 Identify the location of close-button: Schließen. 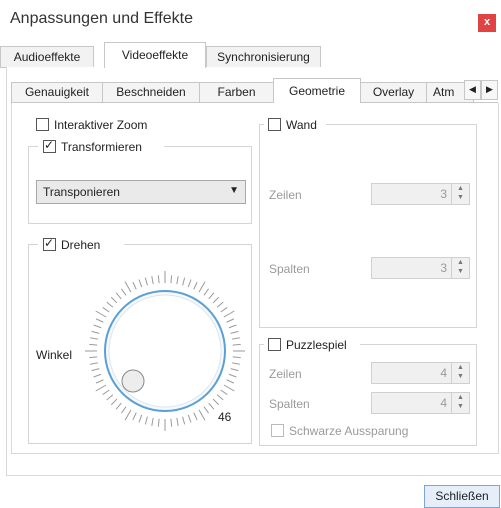
(462, 496).